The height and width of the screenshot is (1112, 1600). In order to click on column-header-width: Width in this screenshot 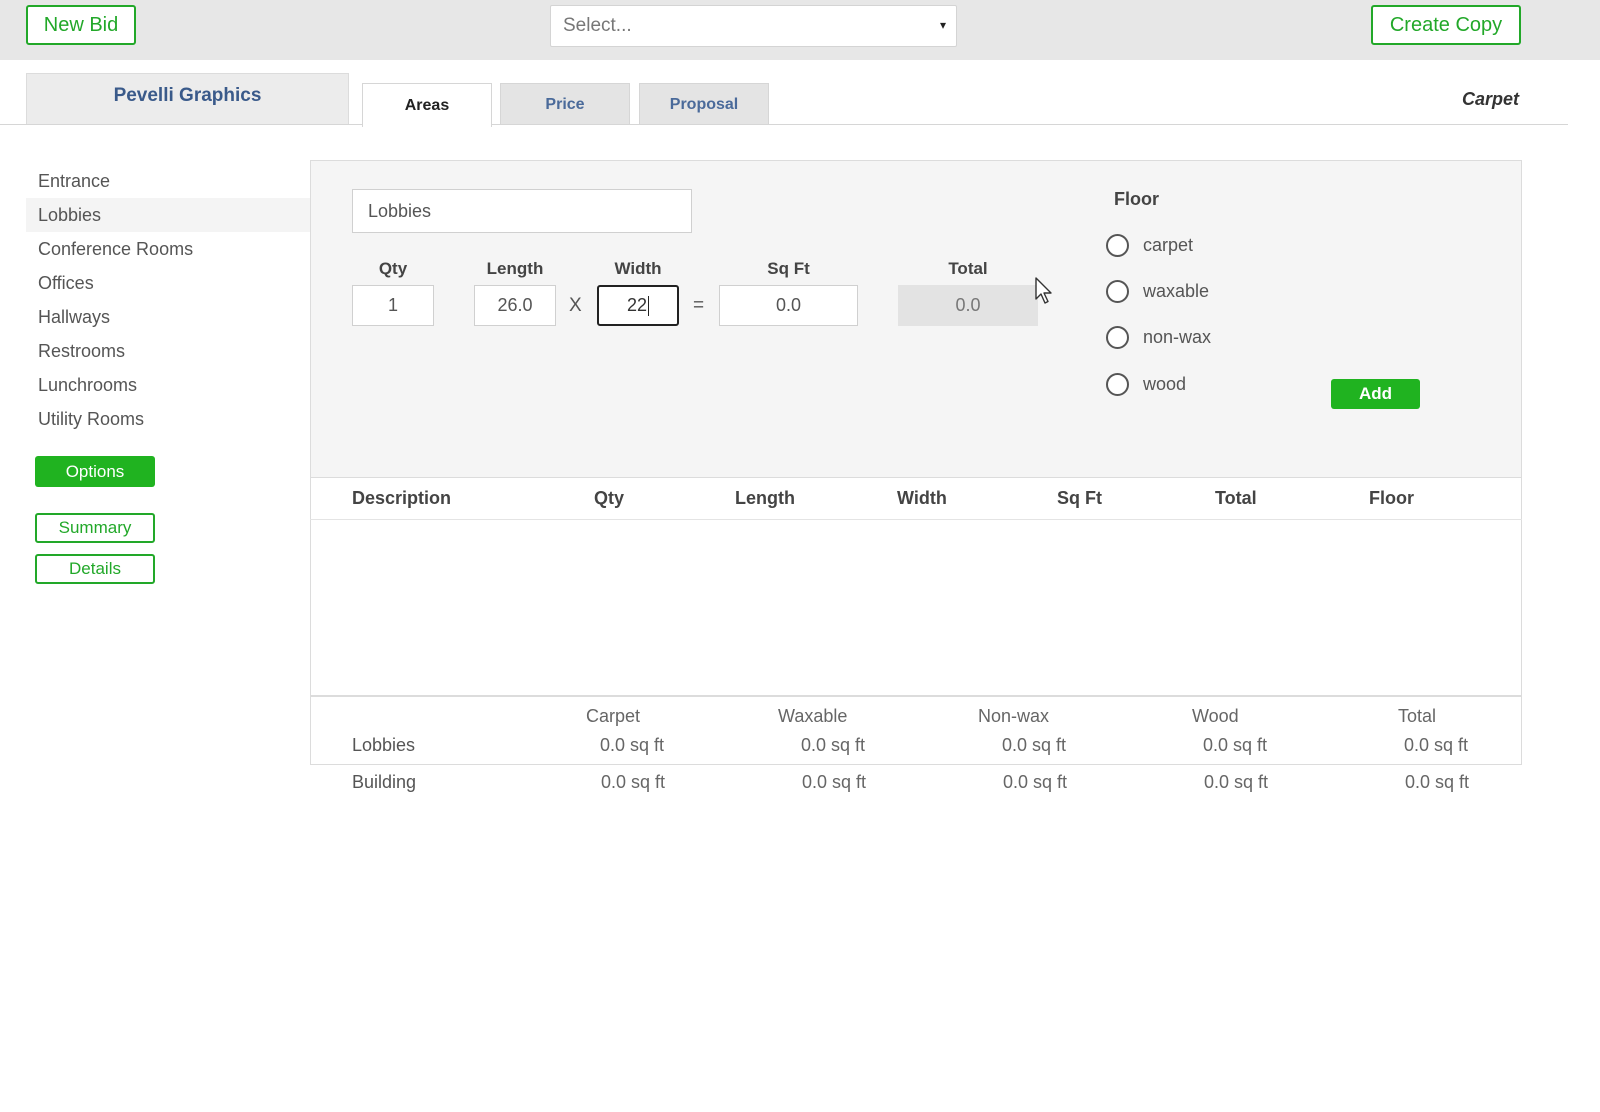, I will do `click(922, 498)`.